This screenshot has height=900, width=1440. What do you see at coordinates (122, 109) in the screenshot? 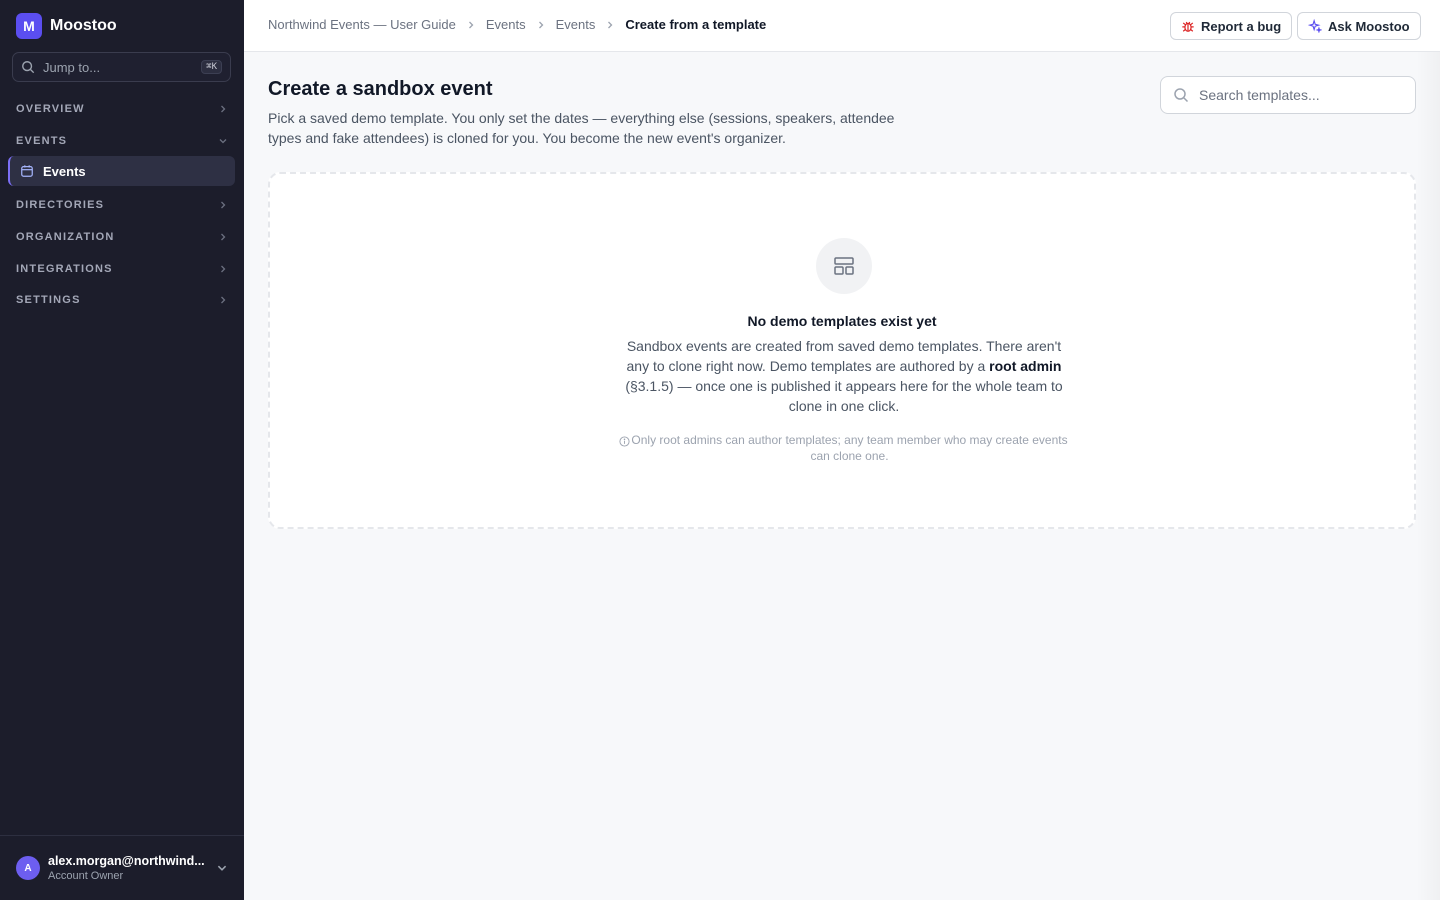
I see `nav-section-overview: OVERVIEW` at bounding box center [122, 109].